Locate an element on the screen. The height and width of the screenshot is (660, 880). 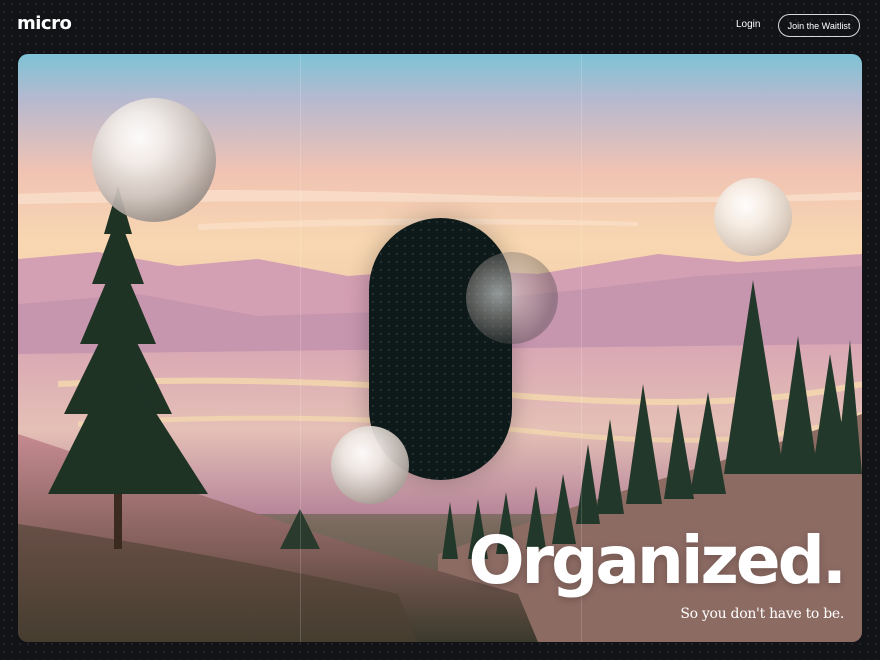
micro-logo: micro is located at coordinates (44, 23).